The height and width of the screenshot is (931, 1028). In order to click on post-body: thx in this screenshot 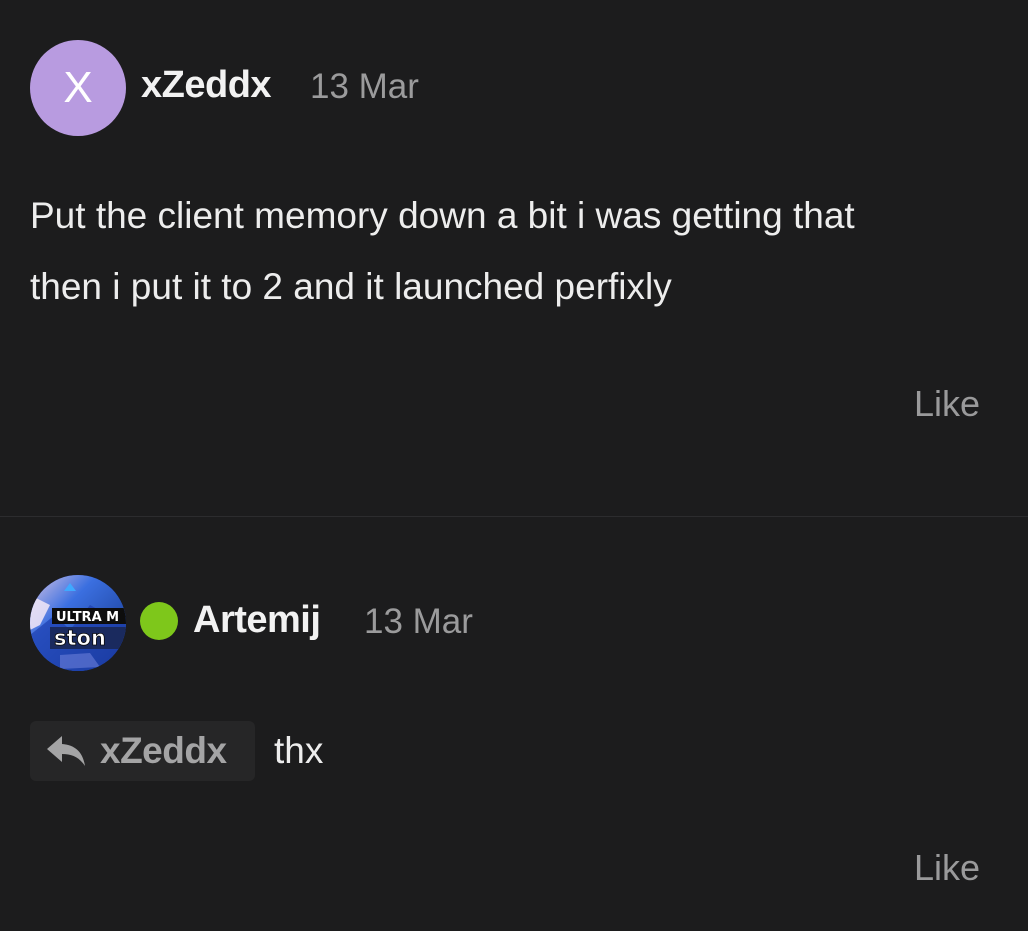, I will do `click(299, 750)`.